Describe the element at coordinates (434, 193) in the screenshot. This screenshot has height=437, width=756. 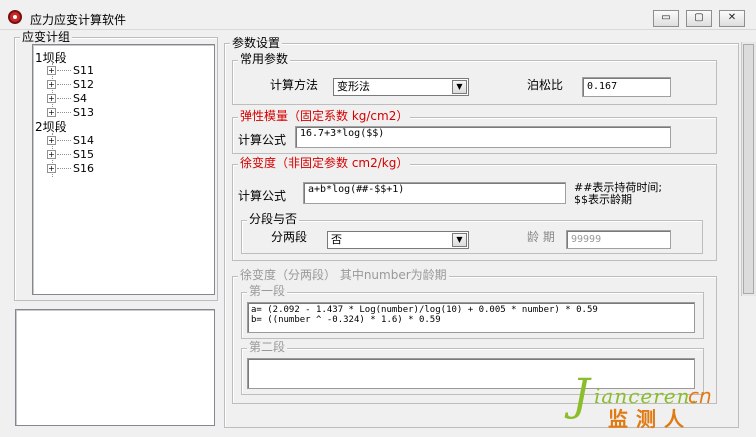
I see `creep-formula-input: a+b*log(##-$$+1)` at that location.